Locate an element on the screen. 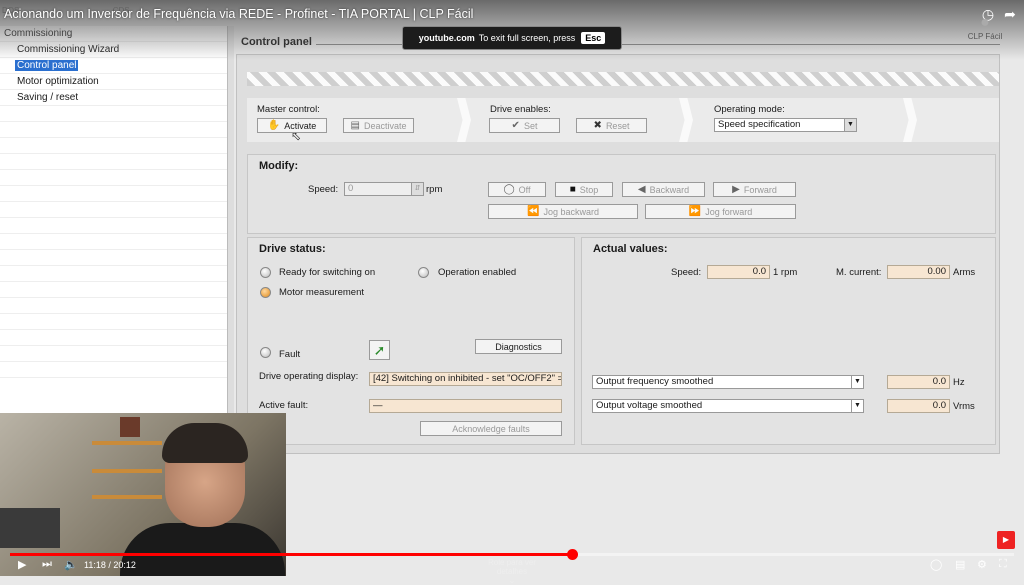 This screenshot has height=585, width=1024. channel-logo: ● CLP Fácil is located at coordinates (985, 37).